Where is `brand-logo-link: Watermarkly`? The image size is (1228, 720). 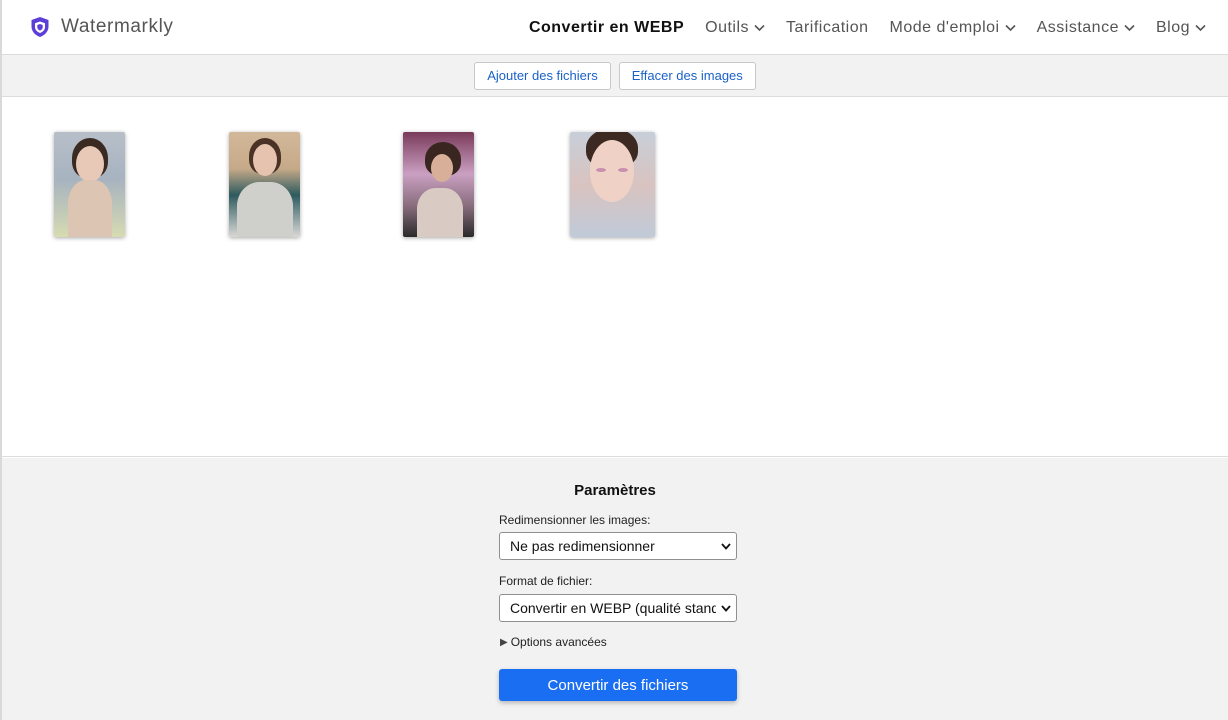 brand-logo-link: Watermarkly is located at coordinates (102, 27).